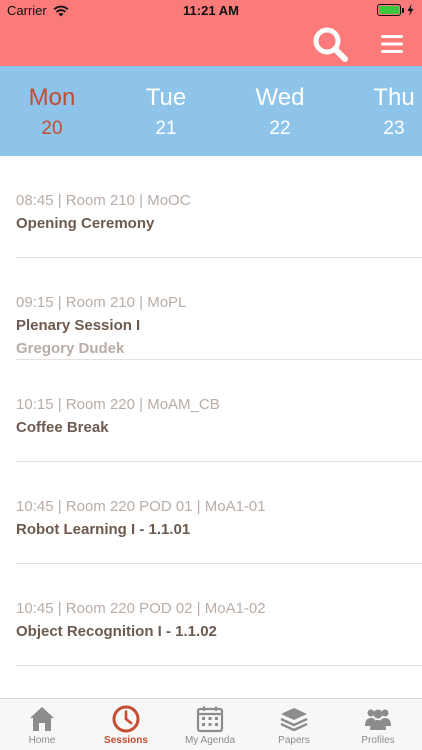 This screenshot has height=750, width=422. What do you see at coordinates (101, 302) in the screenshot?
I see `session-meta: 09:15 | Room 210 | MoPL` at bounding box center [101, 302].